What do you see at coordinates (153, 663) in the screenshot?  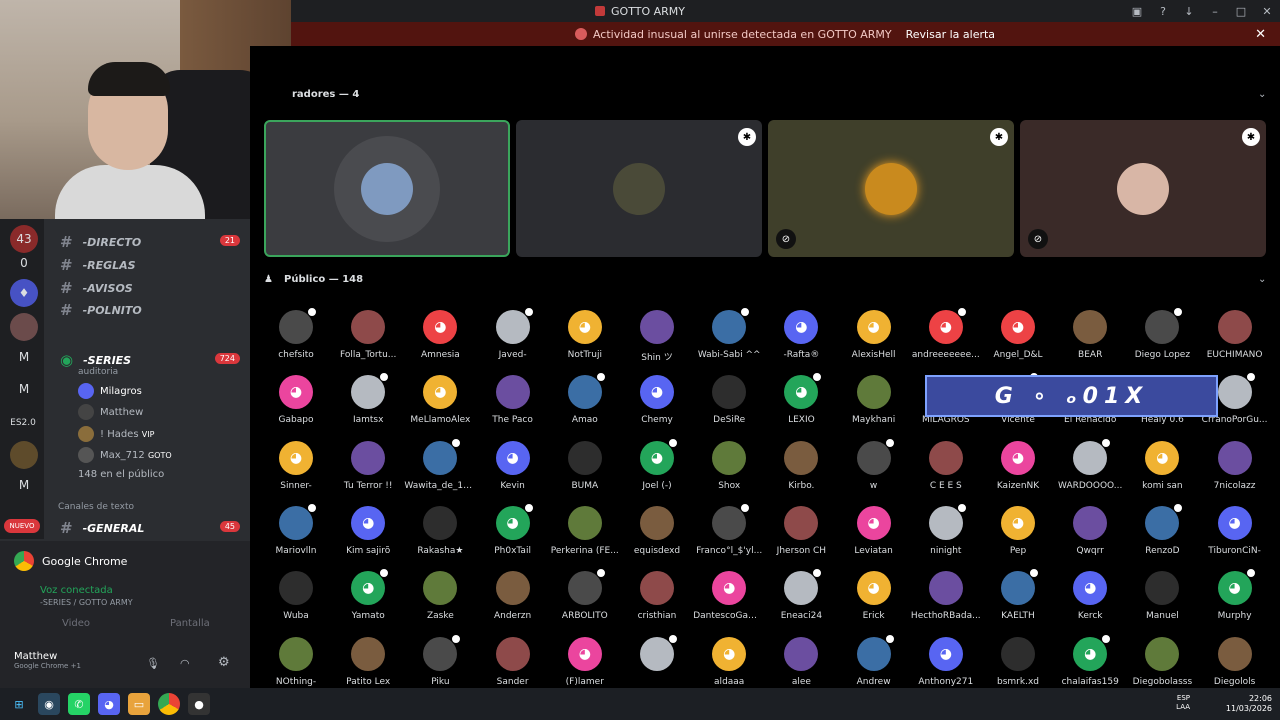 I see `microphone-icon: 🎙` at bounding box center [153, 663].